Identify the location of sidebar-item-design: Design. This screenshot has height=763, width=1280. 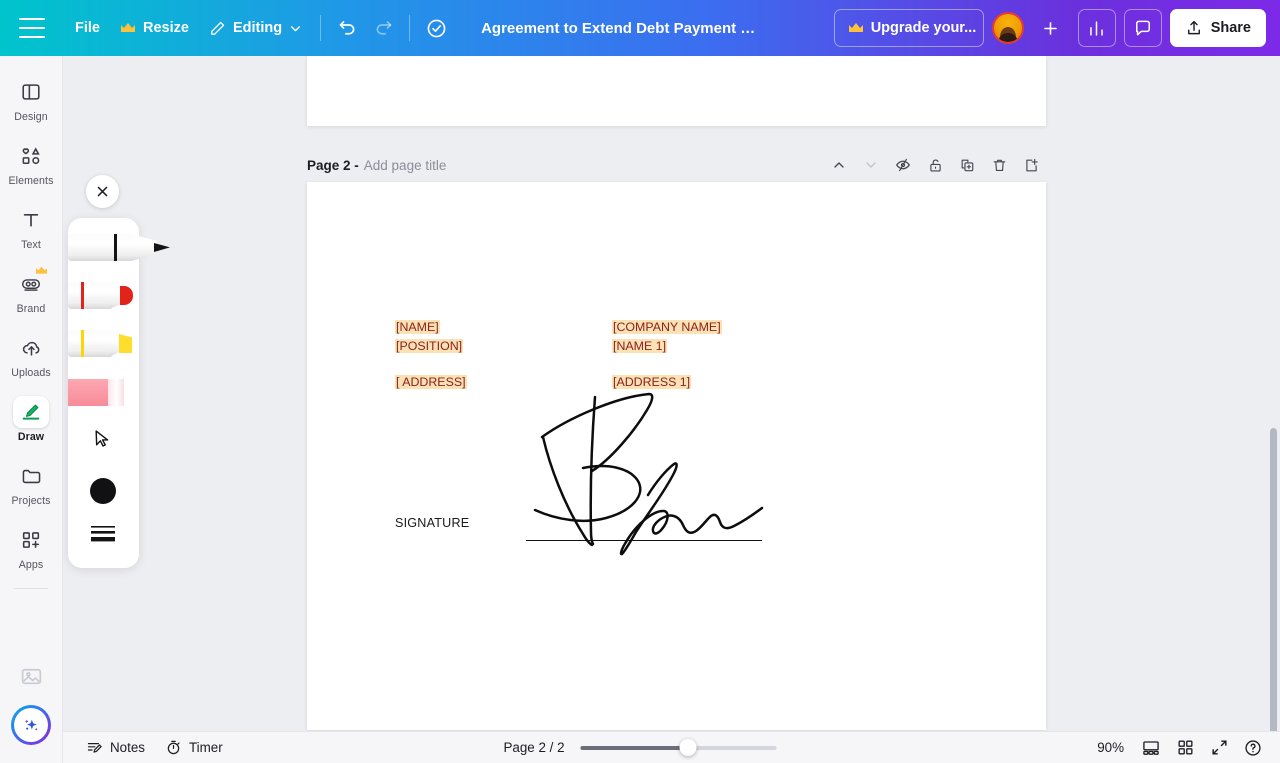
(31, 99).